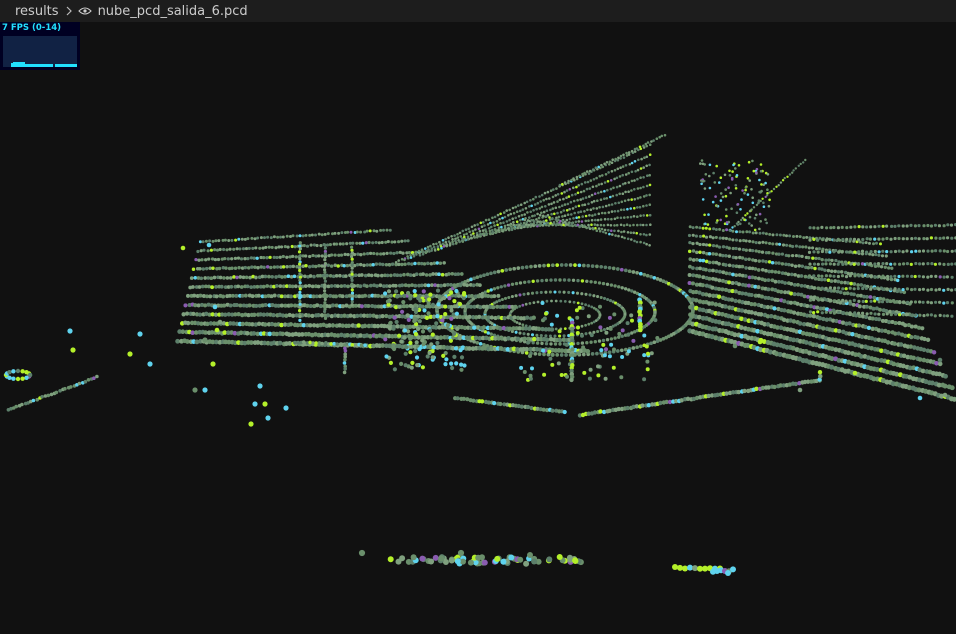  What do you see at coordinates (40, 51) in the screenshot?
I see `fps-graph` at bounding box center [40, 51].